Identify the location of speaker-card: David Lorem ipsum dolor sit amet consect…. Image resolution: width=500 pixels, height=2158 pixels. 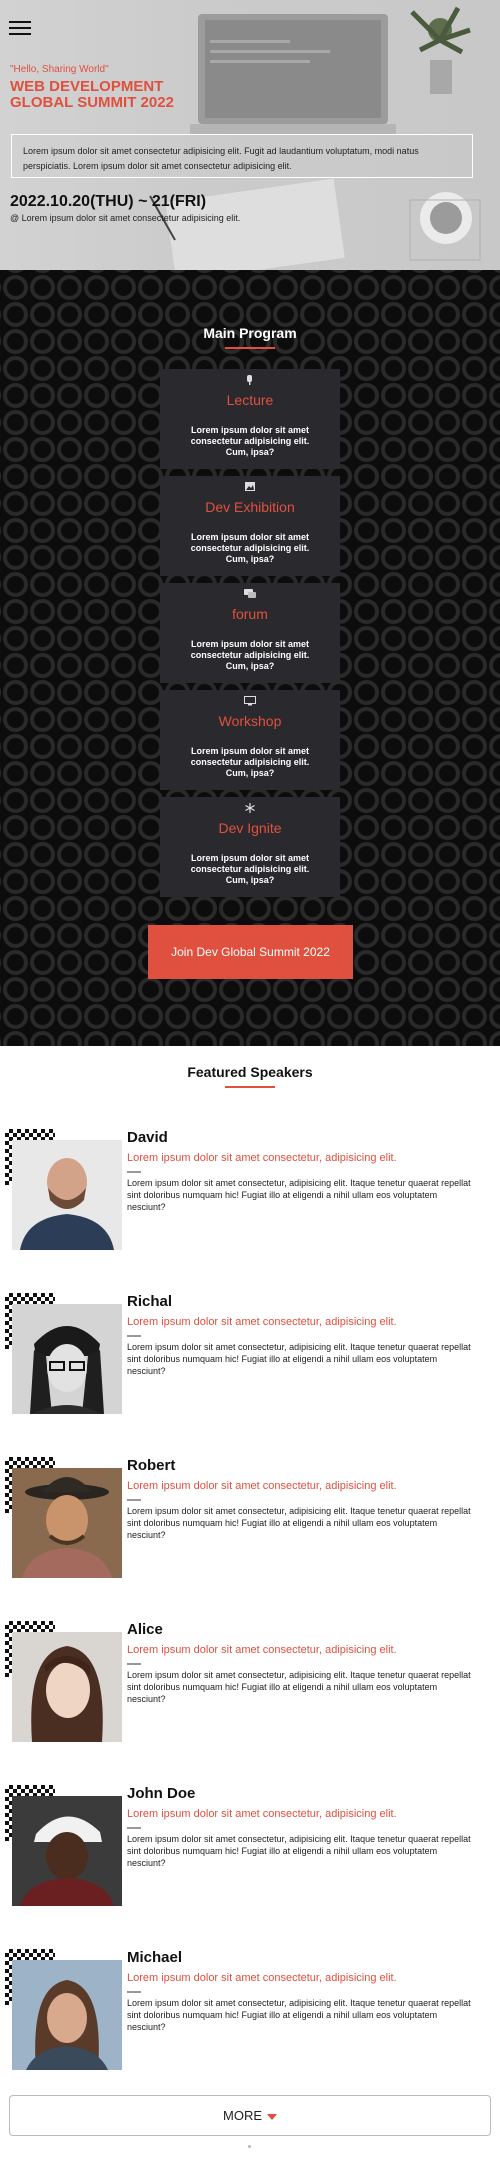
(250, 1199).